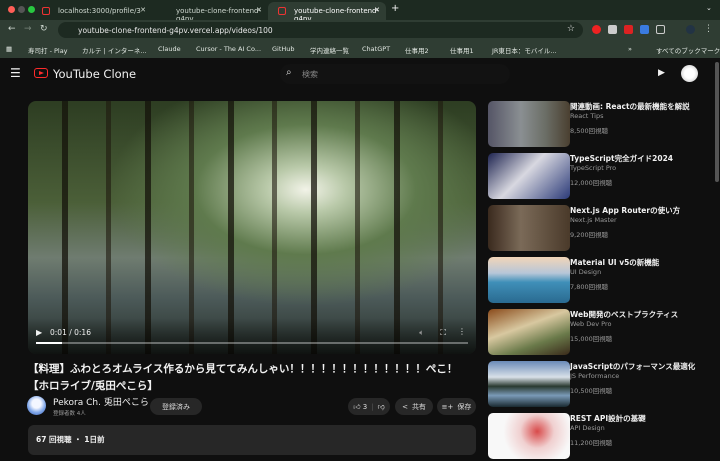 This screenshot has width=720, height=461. I want to click on app-header: ☰ YouTube Clone ⌕ 検索 ▶︎, so click(357, 74).